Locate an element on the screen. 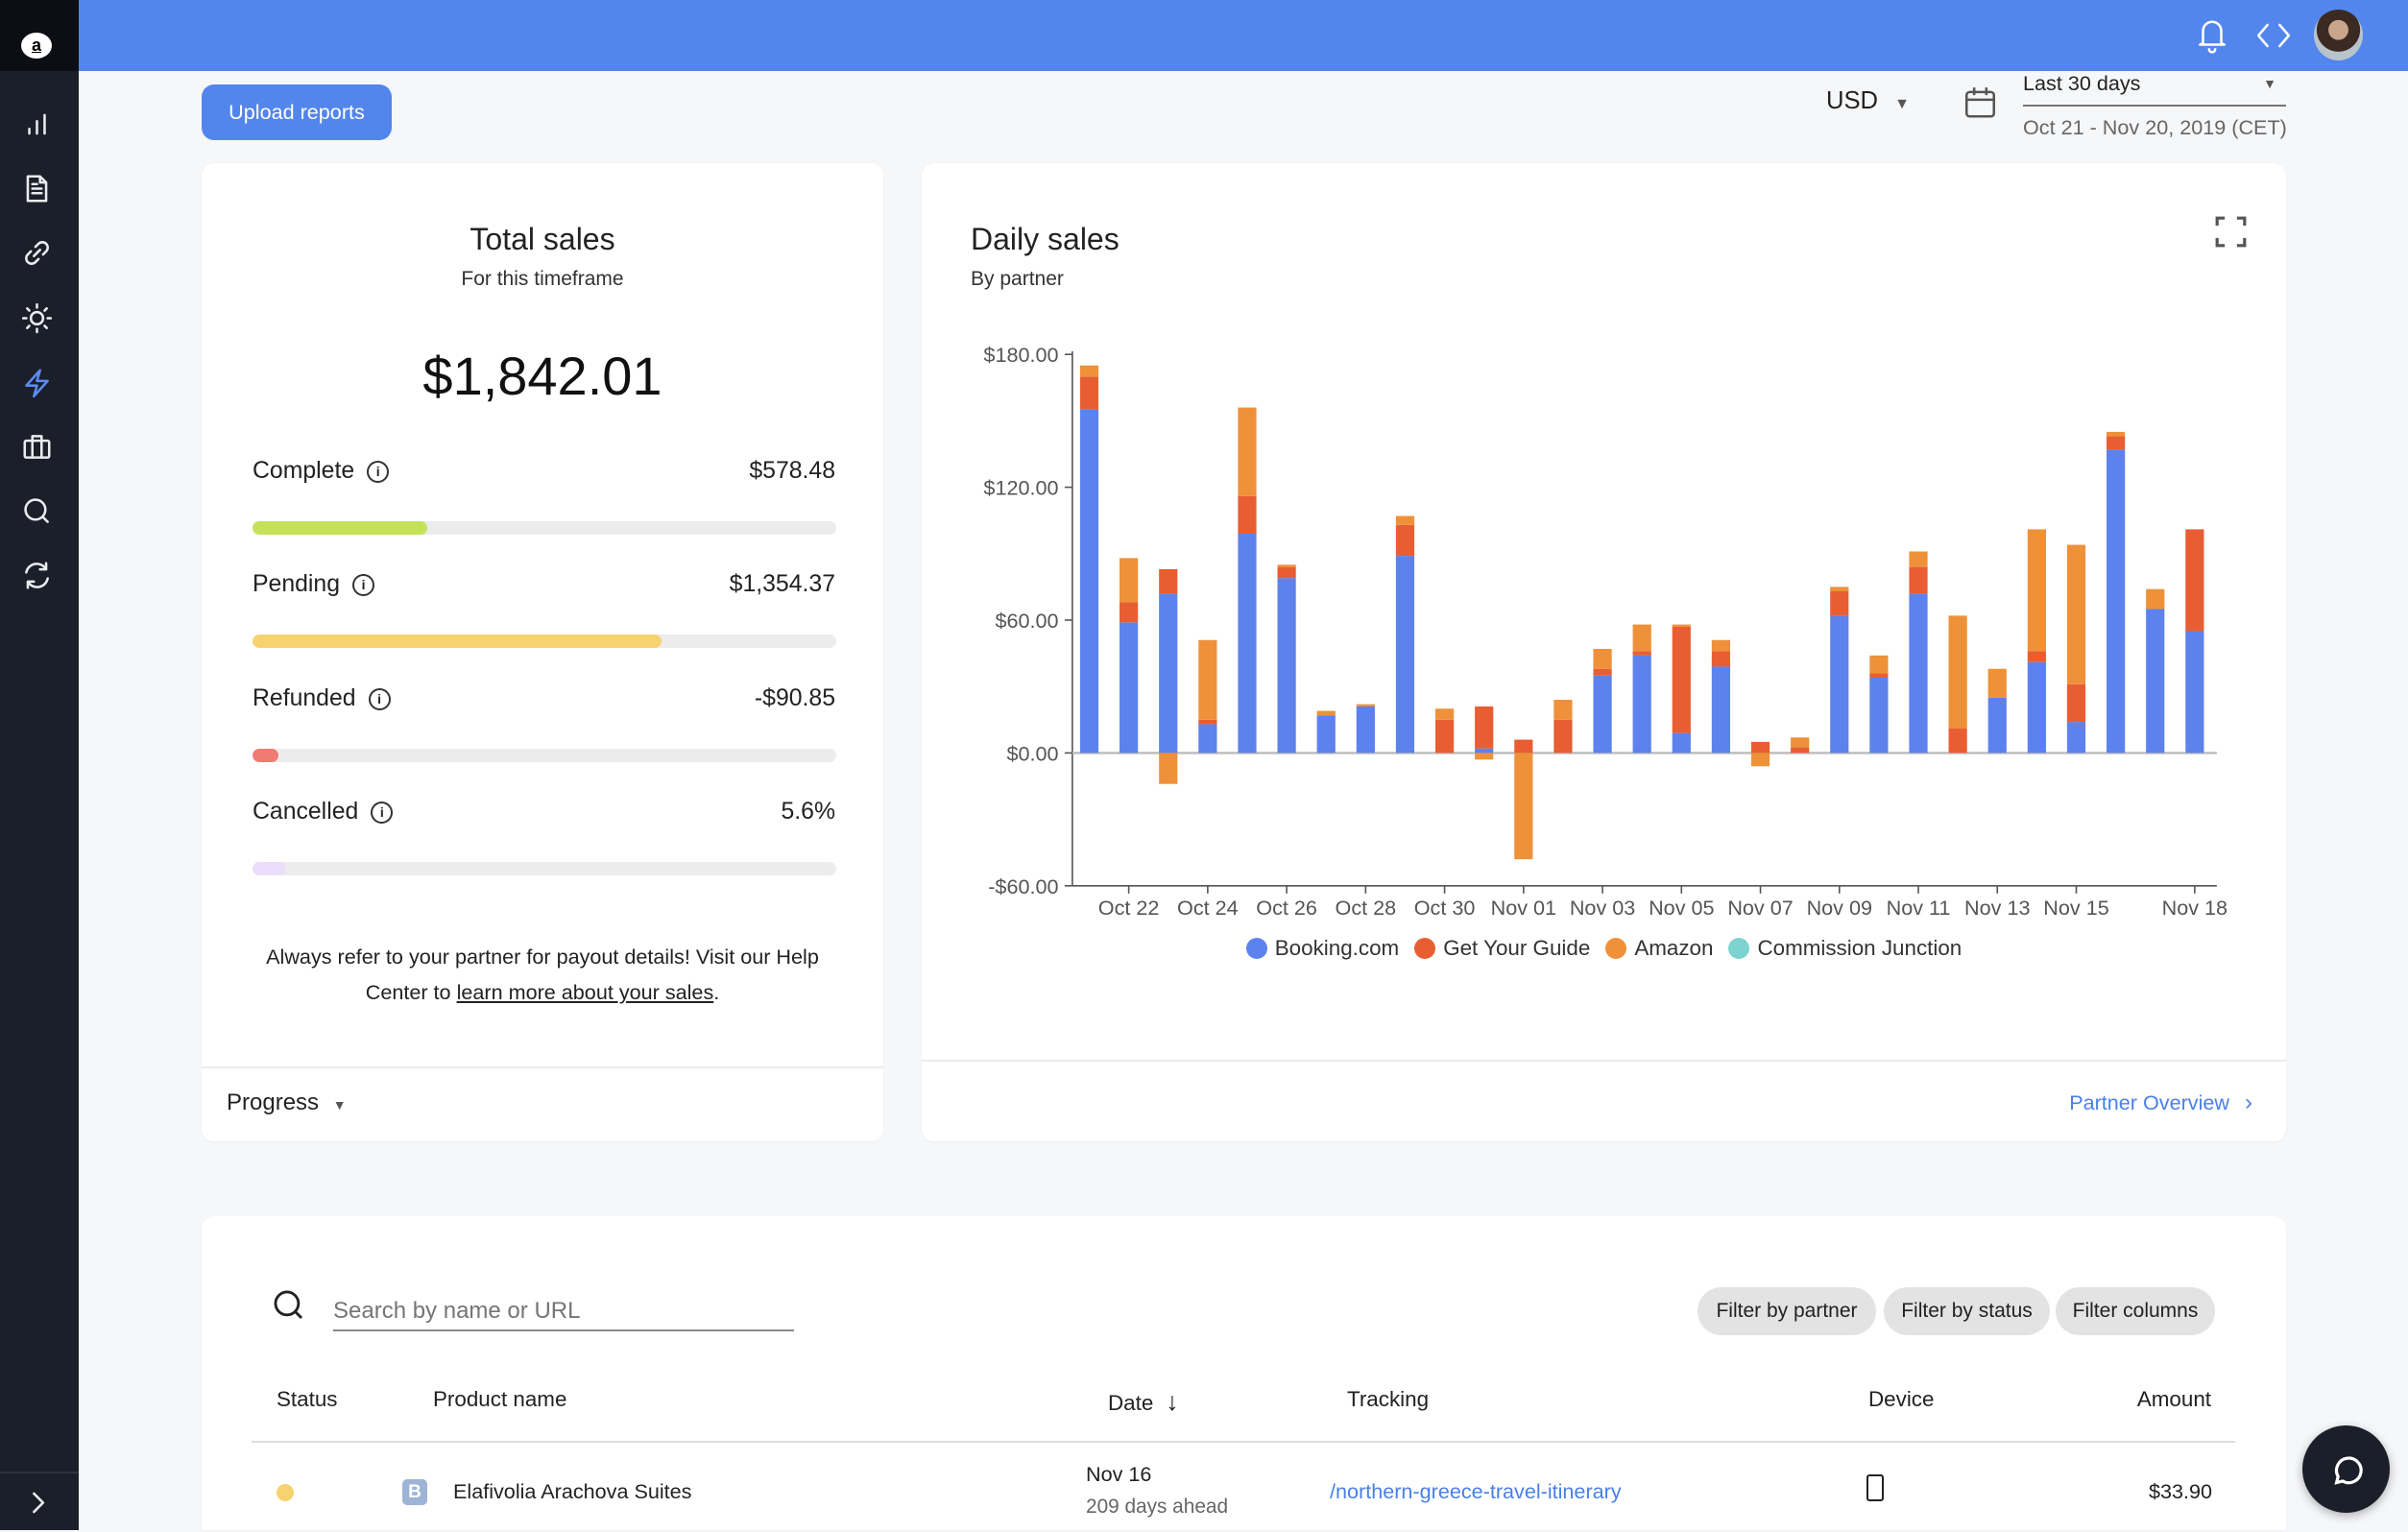  search-icon is located at coordinates (37, 511).